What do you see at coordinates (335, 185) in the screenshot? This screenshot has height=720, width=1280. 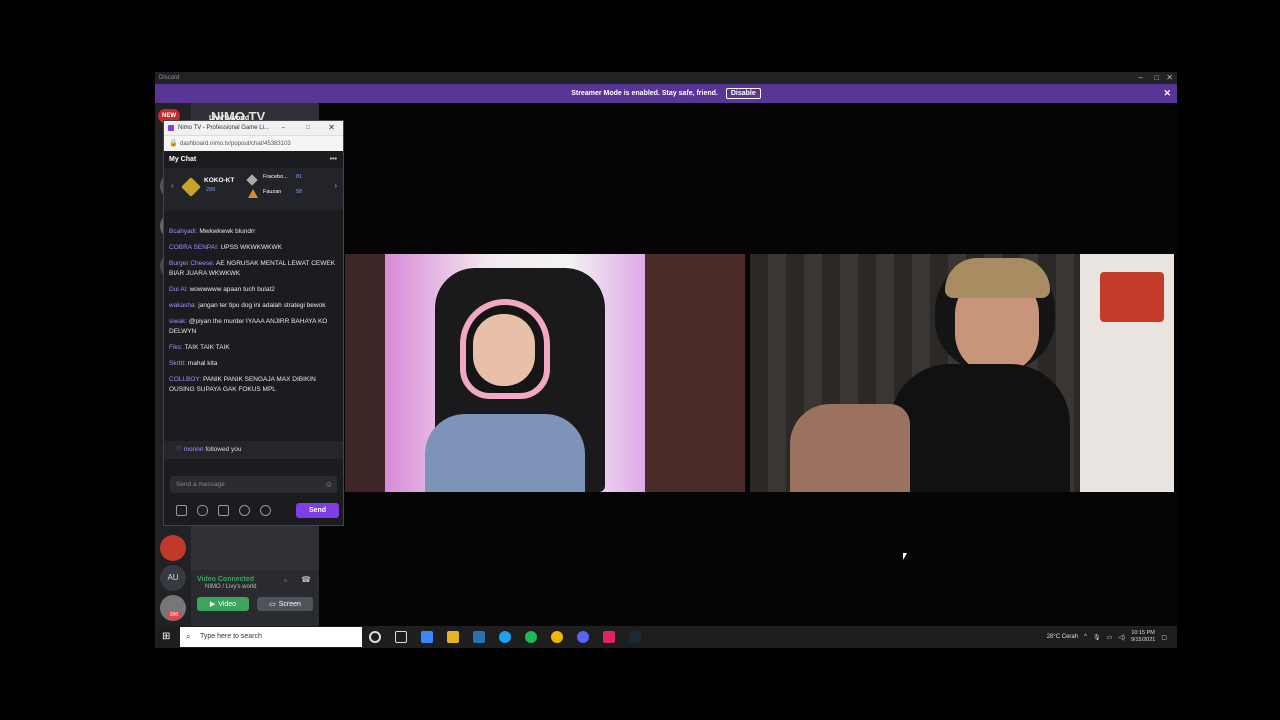 I see `chevron-right-icon: ›` at bounding box center [335, 185].